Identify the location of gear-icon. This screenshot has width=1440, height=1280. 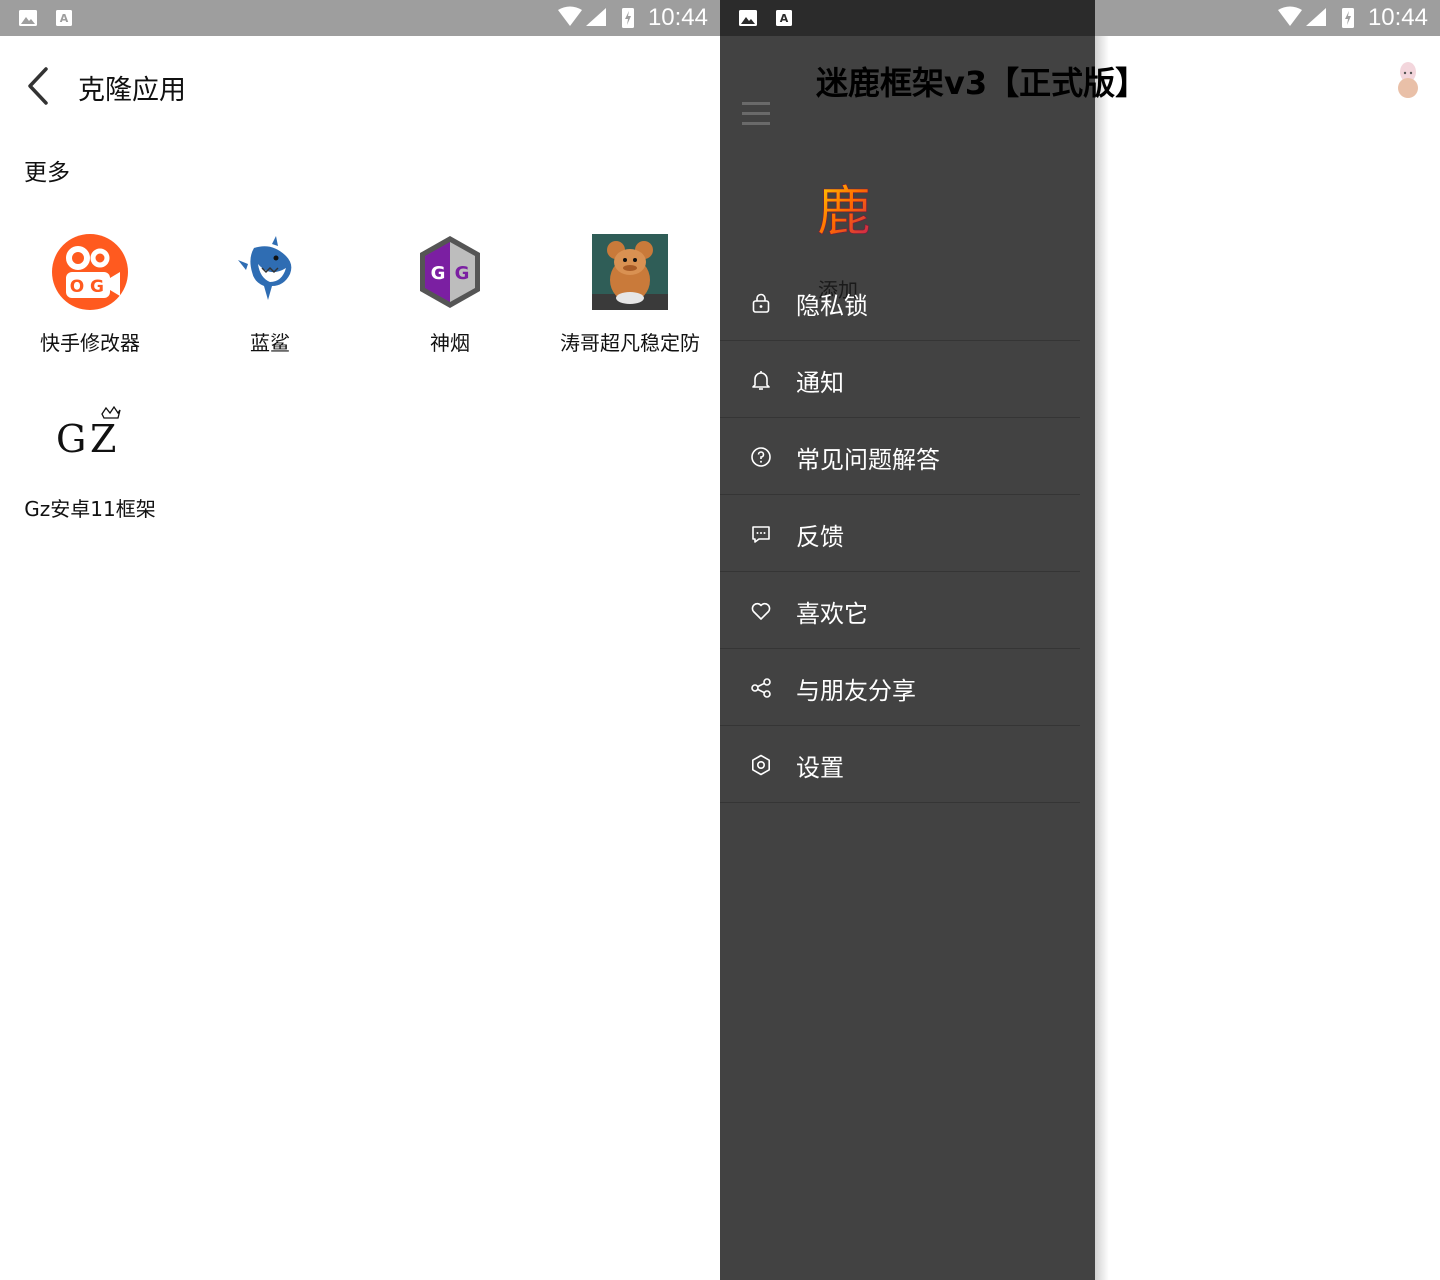
(761, 765).